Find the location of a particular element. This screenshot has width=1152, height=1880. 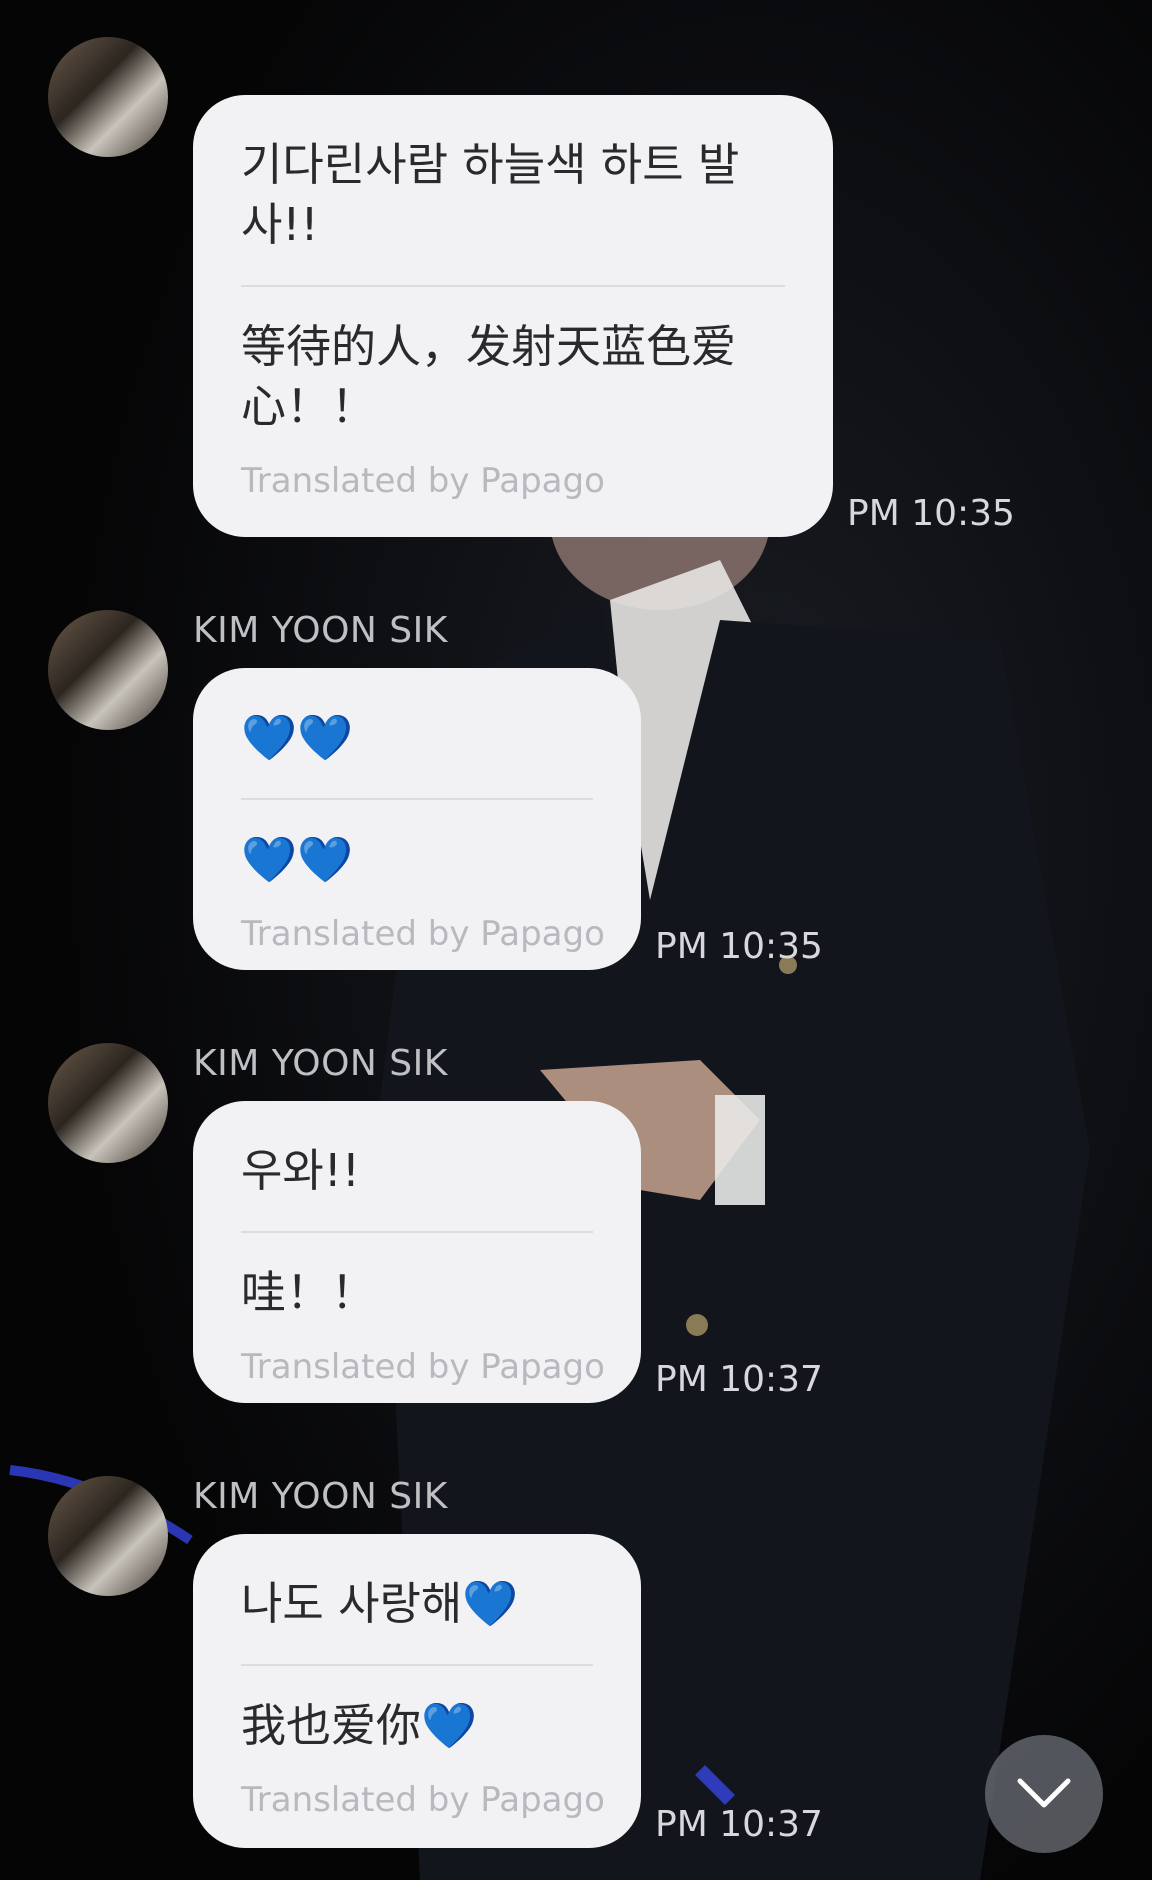

translated-text: 哇！！ is located at coordinates (309, 1292).